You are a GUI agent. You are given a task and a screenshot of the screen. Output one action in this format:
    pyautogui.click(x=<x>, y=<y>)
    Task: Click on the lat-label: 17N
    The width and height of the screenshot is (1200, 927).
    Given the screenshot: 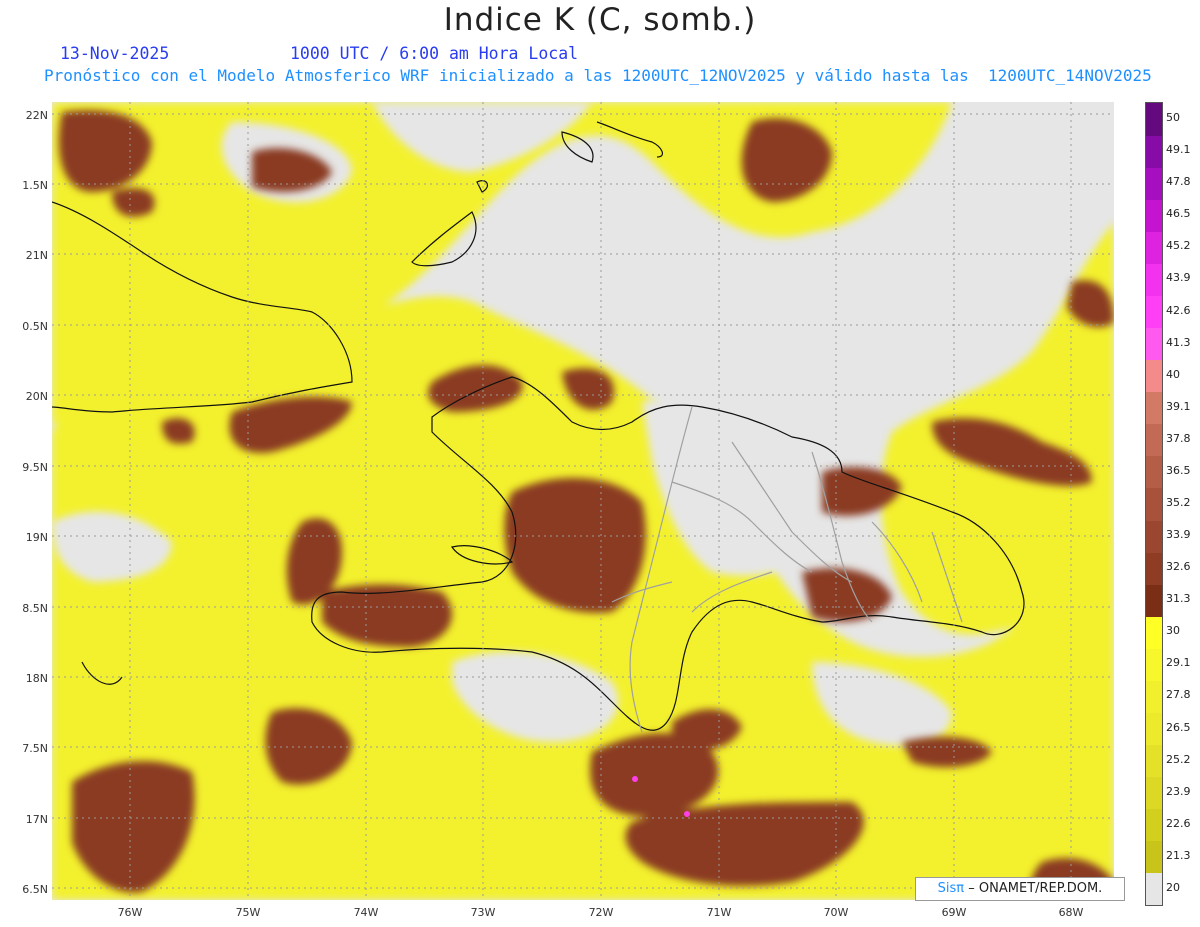 What is the action you would take?
    pyautogui.click(x=36, y=819)
    